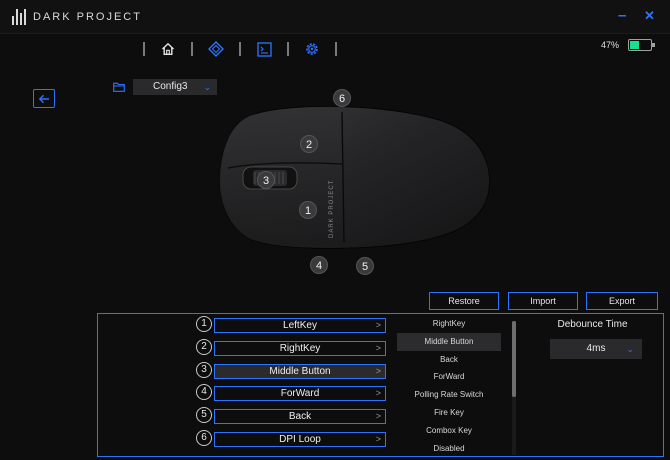 This screenshot has width=670, height=460. I want to click on function-list-scrollbar, so click(514, 388).